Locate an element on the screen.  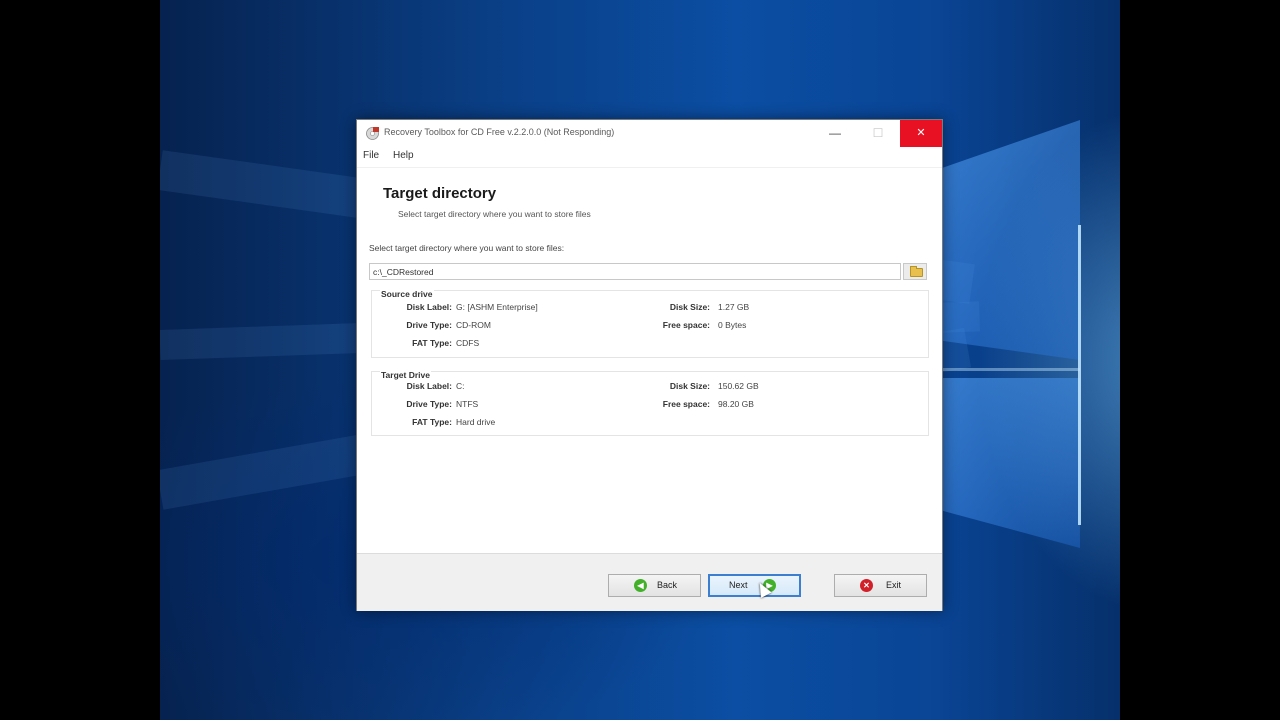
target-fat-type: Hard drive is located at coordinates (476, 422).